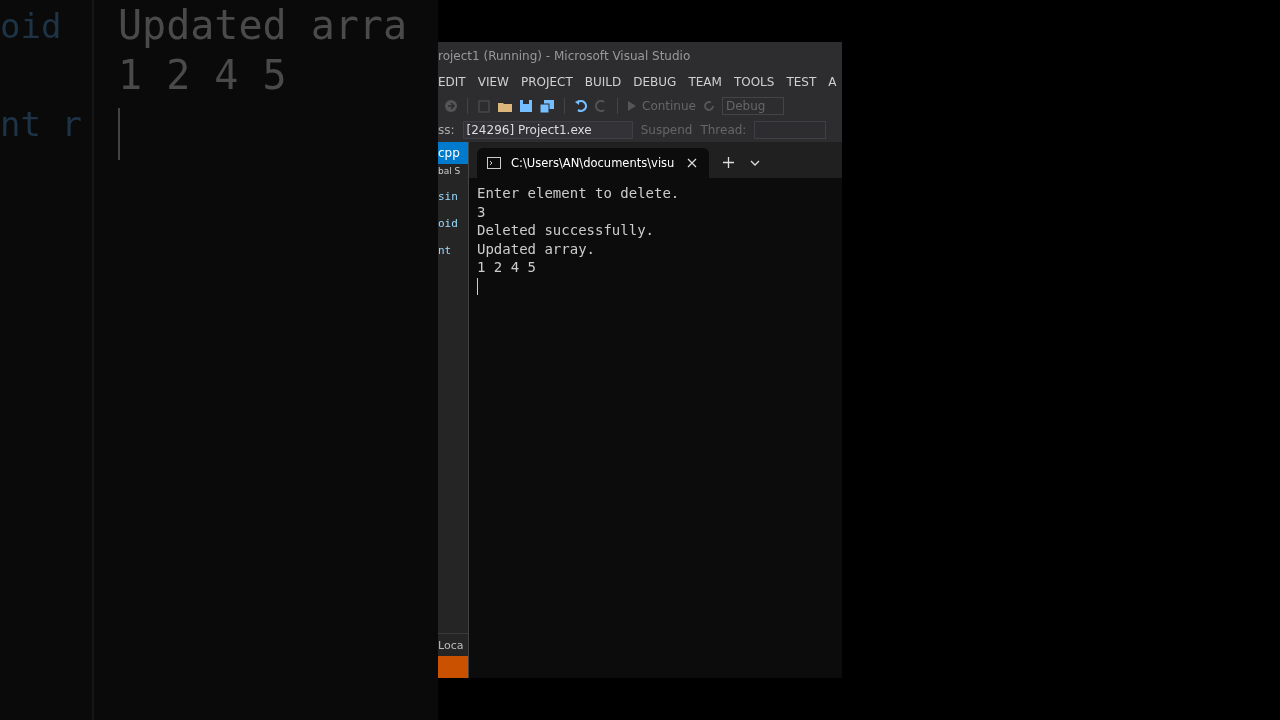 Image resolution: width=1280 pixels, height=720 pixels. I want to click on window-title: roject1 (Running) - Microsoft Visual Studio, so click(564, 56).